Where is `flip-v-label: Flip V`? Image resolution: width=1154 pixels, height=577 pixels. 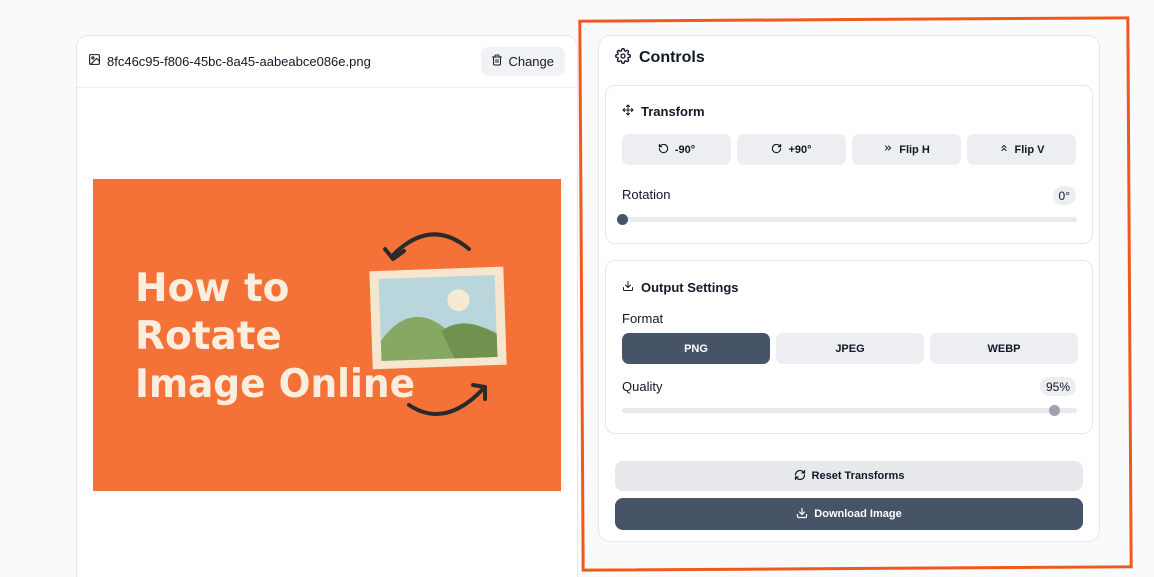
flip-v-label: Flip V is located at coordinates (1029, 149).